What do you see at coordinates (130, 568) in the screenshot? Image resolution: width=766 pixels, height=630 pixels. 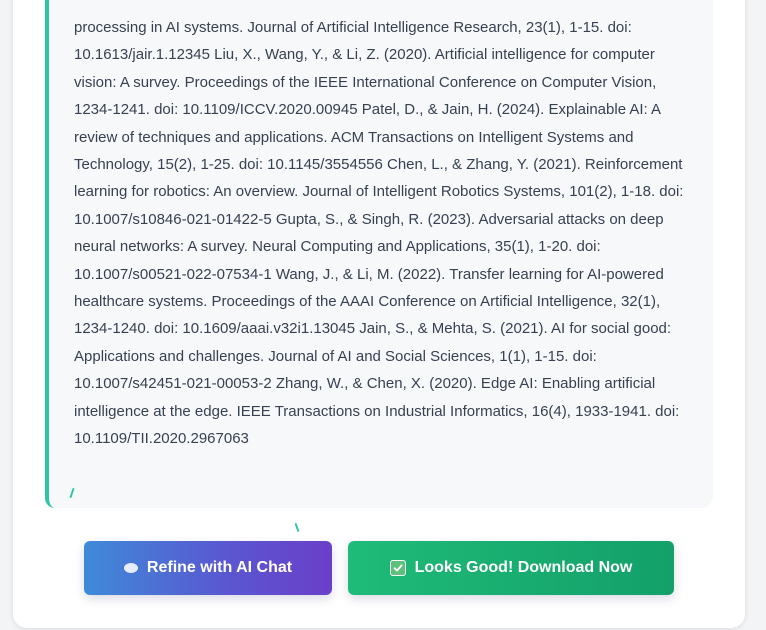 I see `chat-bubble-icon` at bounding box center [130, 568].